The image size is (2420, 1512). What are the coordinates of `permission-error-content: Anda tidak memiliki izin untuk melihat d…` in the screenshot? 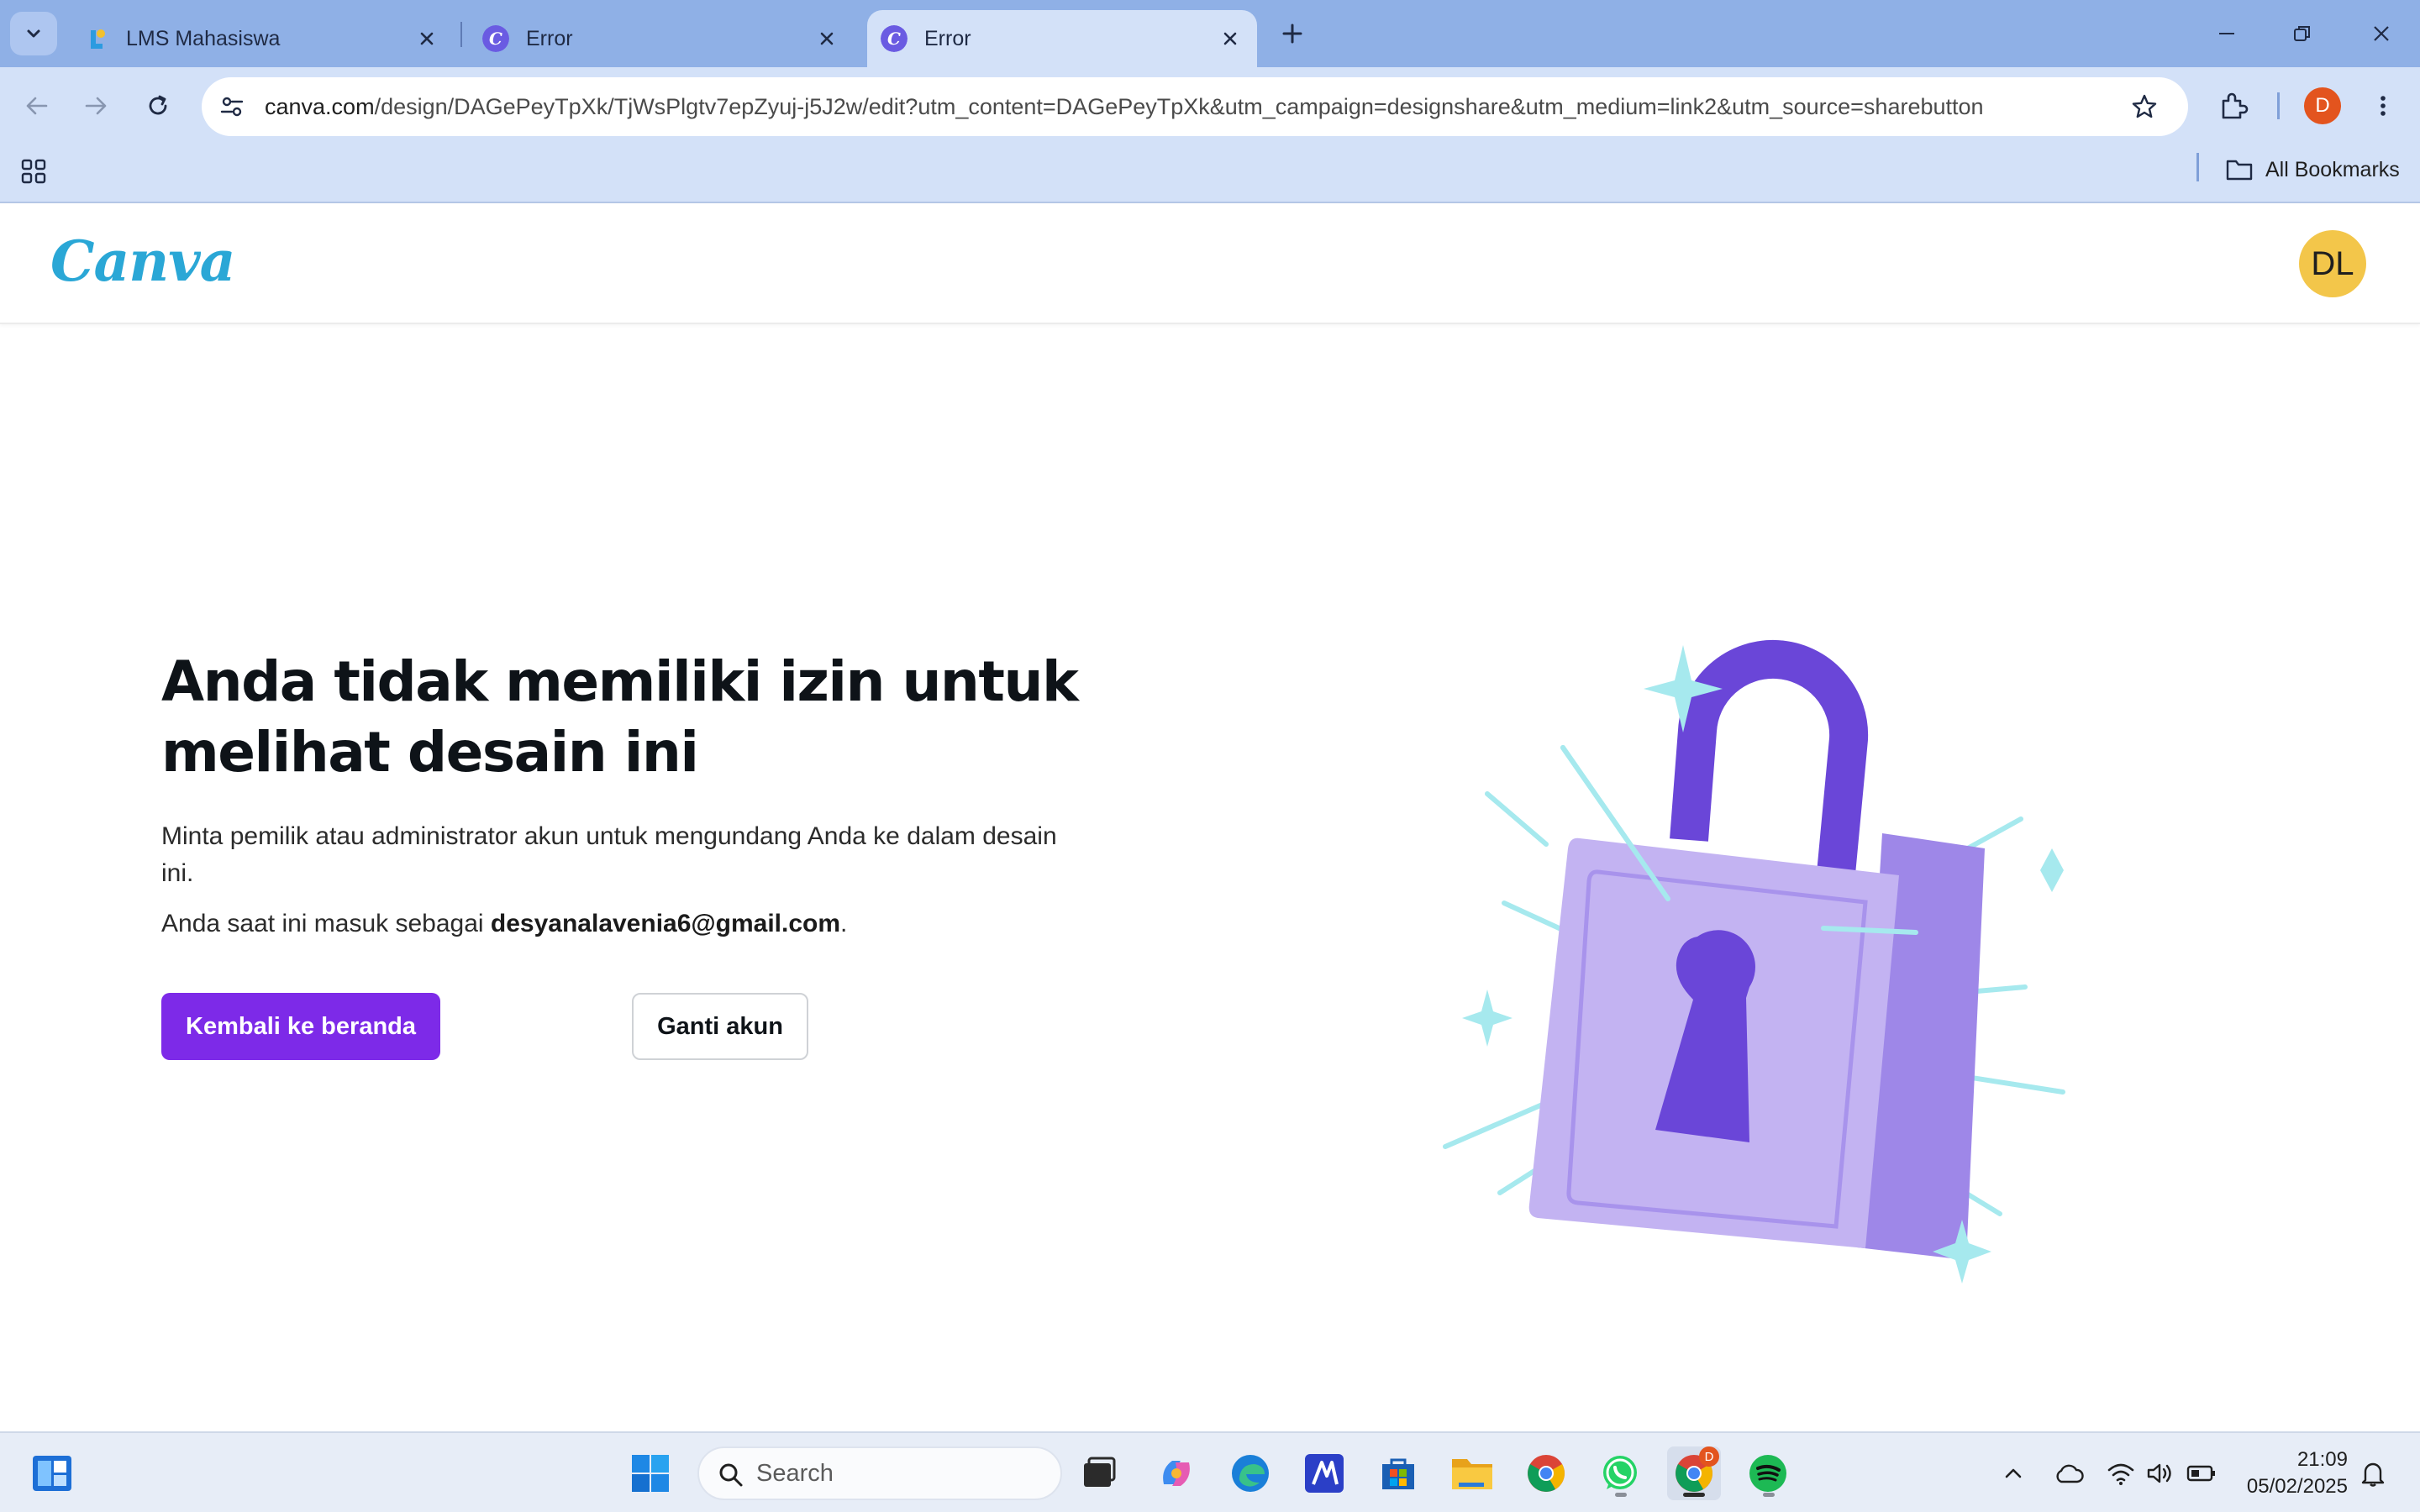 It's located at (623, 794).